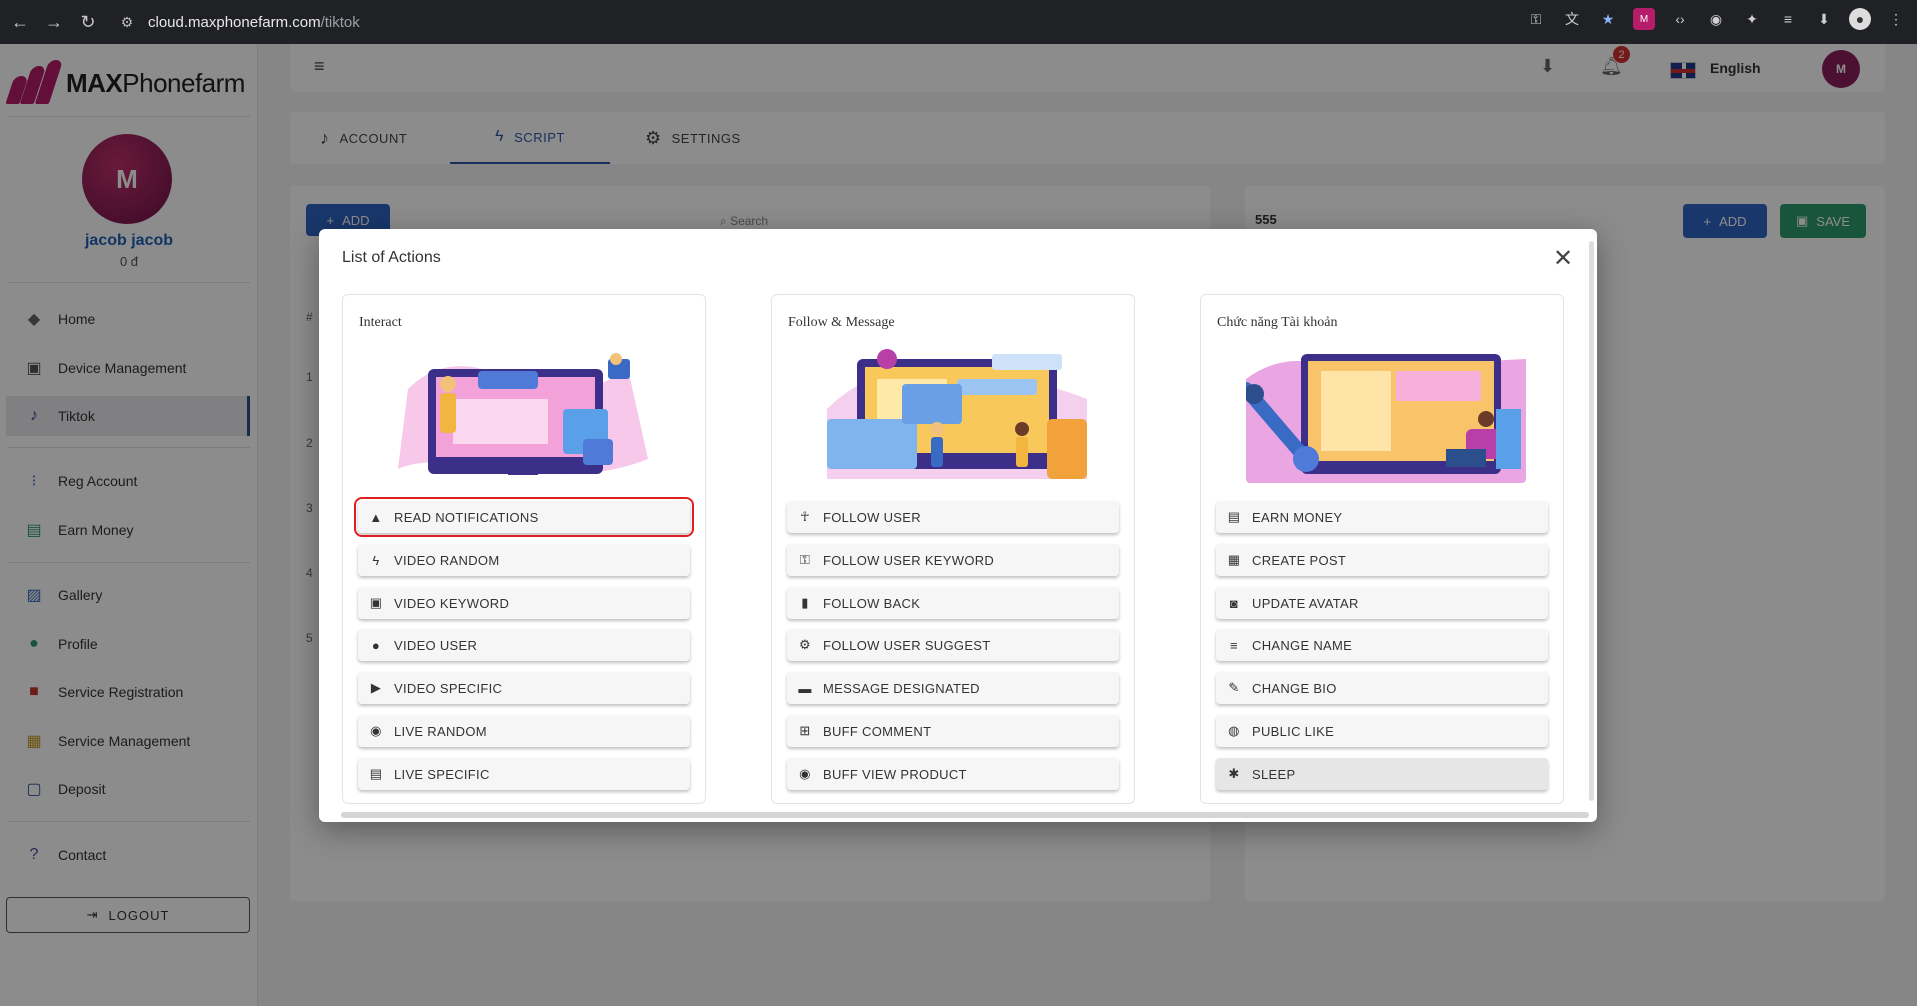 The image size is (1917, 1006). I want to click on action-read-notifications: ▲ READ NOTIFICATIONS, so click(524, 517).